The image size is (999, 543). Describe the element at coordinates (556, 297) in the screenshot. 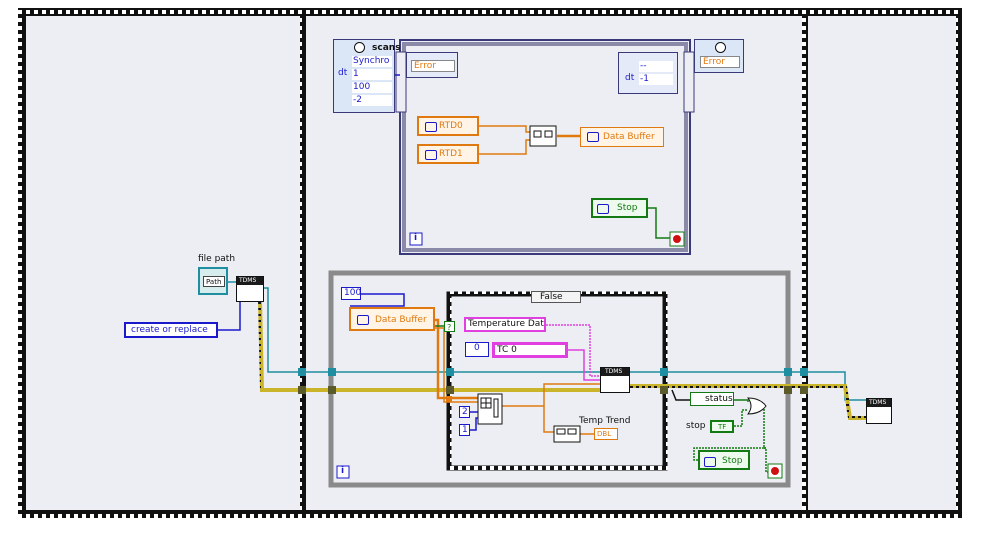

I see `case-selector: False` at that location.